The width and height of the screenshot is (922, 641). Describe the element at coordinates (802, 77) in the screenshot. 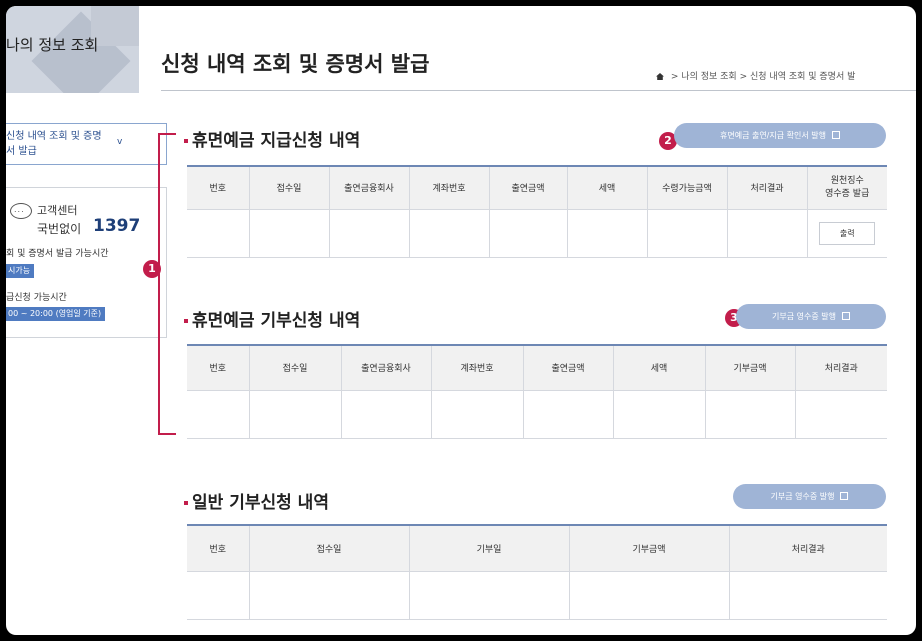

I see `breadcrumb-item: 신청 내역 조회 및 증명서 발` at that location.